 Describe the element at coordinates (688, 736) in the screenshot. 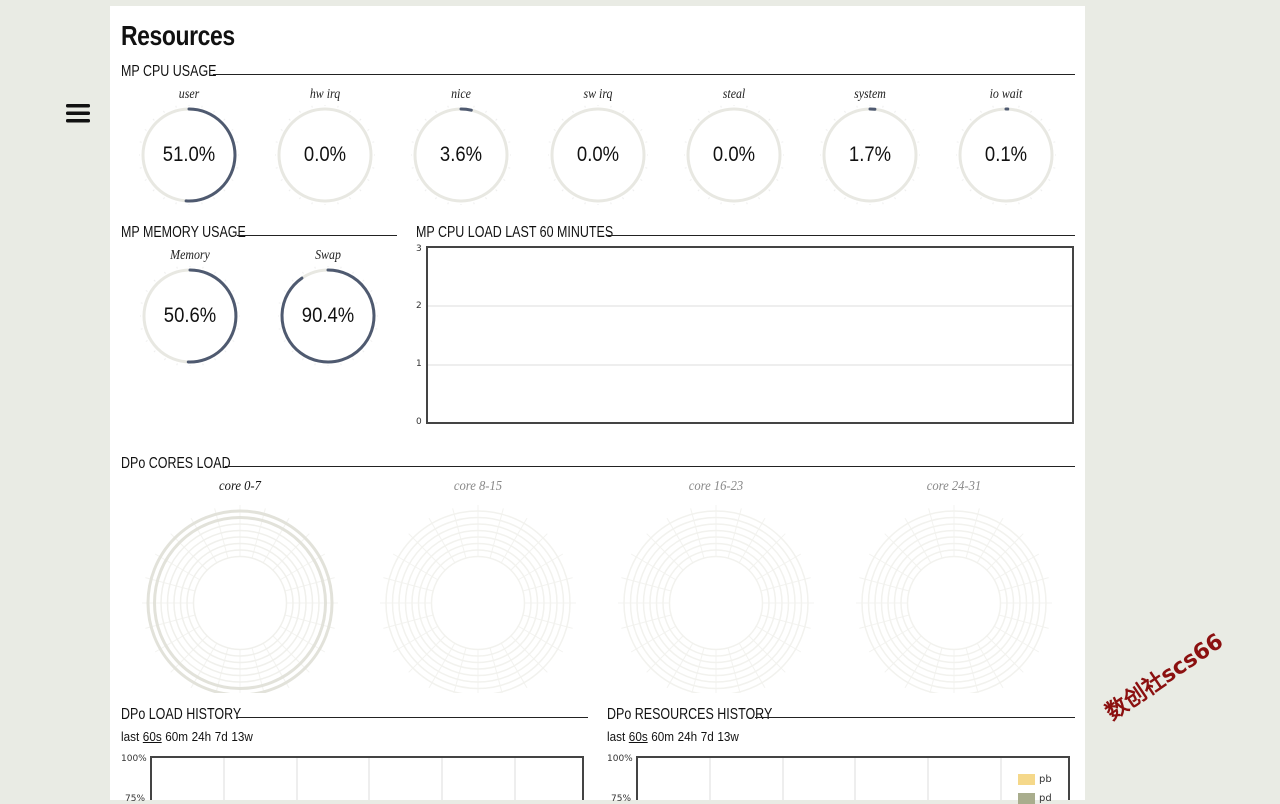

I see `resources-history-period-24h: 24h` at that location.